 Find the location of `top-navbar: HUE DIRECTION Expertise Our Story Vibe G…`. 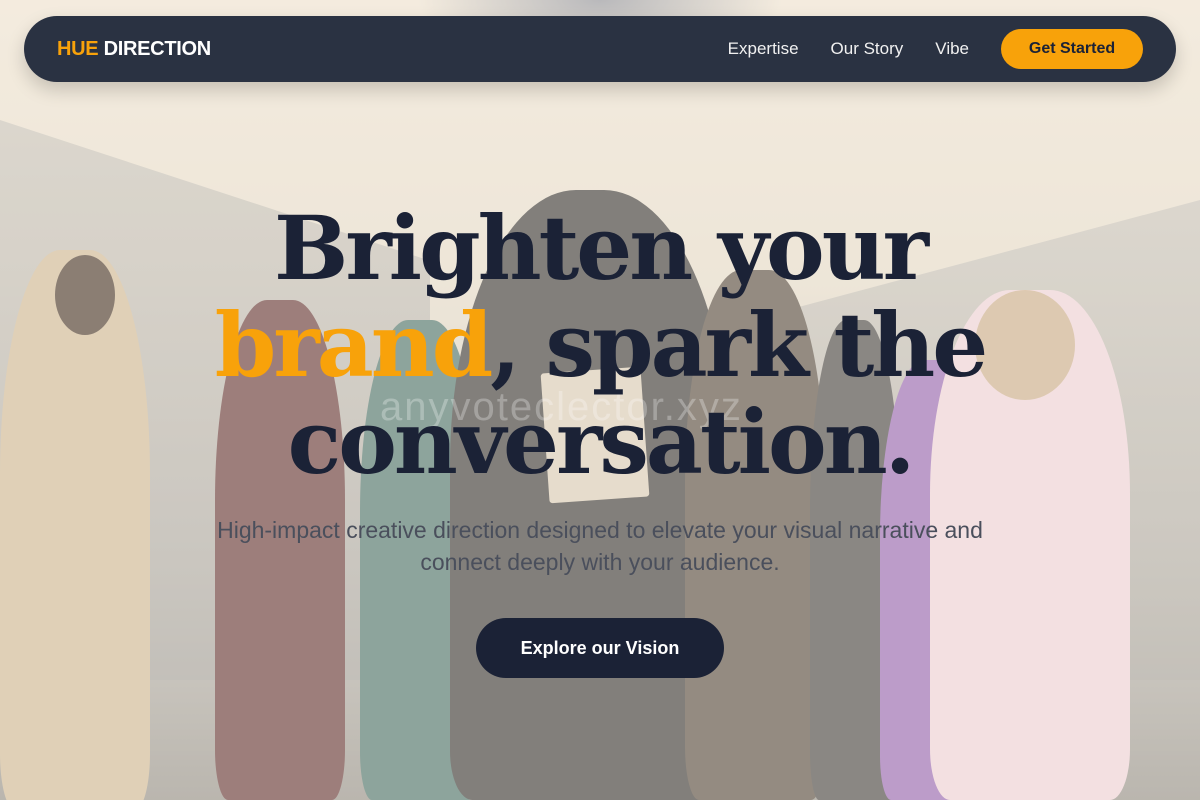

top-navbar: HUE DIRECTION Expertise Our Story Vibe G… is located at coordinates (600, 49).